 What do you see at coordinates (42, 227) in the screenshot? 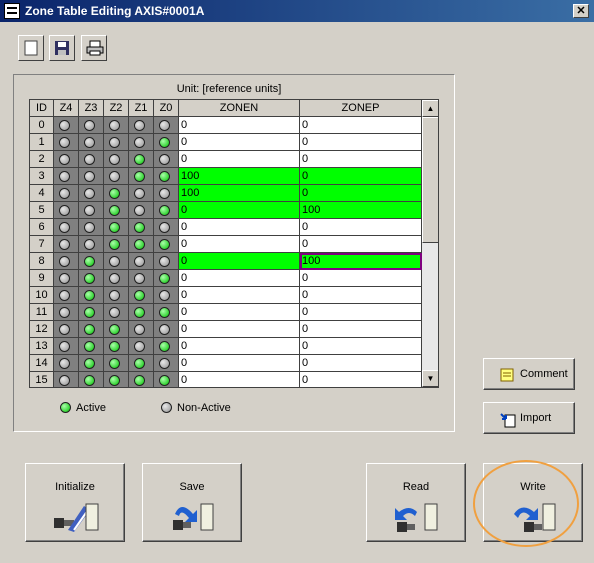
I see `row-id: 6` at bounding box center [42, 227].